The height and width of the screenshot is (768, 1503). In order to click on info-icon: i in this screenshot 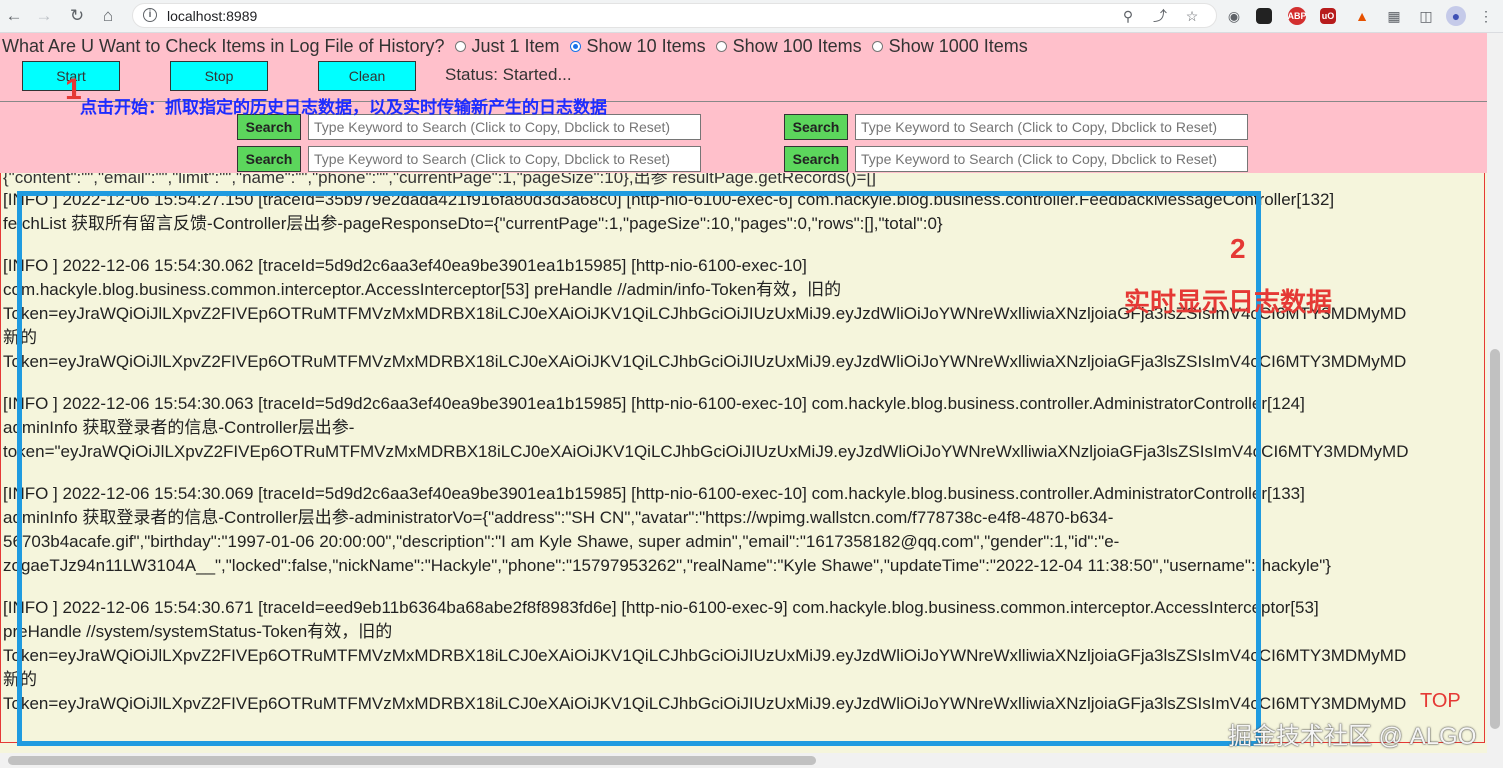, I will do `click(150, 15)`.